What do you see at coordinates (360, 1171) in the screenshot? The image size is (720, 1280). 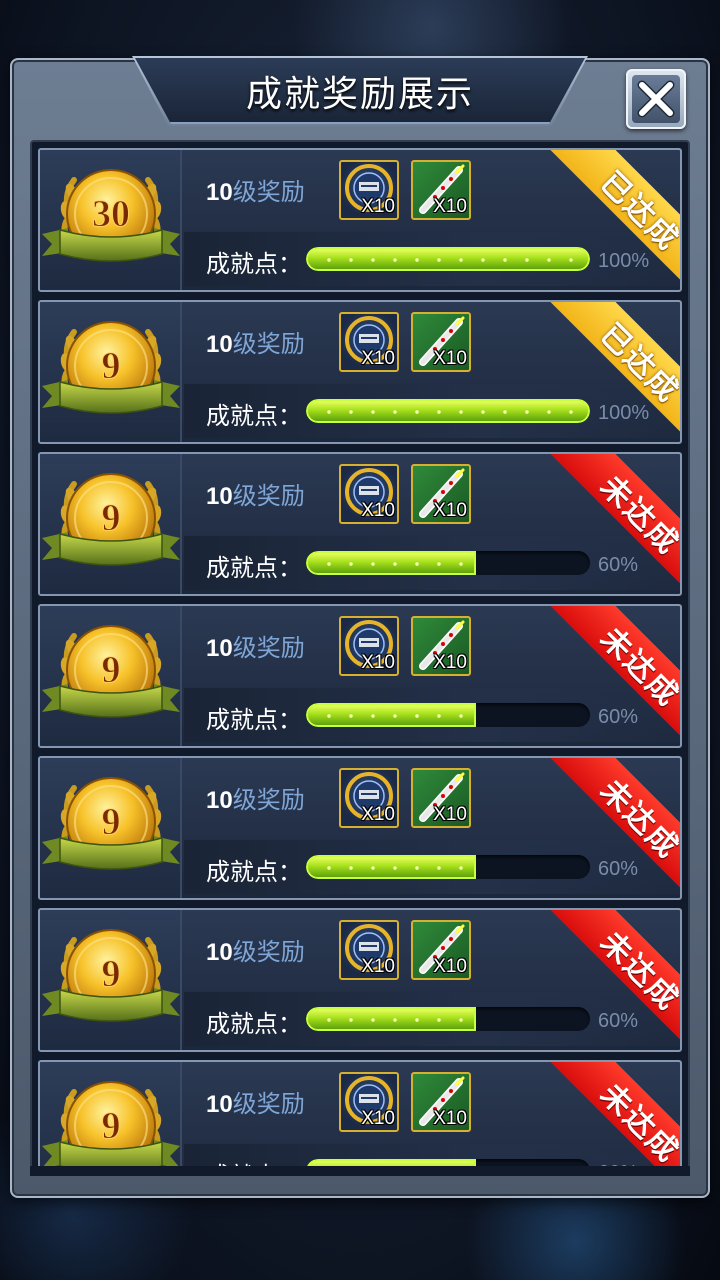 I see `list-bottom-edge` at bounding box center [360, 1171].